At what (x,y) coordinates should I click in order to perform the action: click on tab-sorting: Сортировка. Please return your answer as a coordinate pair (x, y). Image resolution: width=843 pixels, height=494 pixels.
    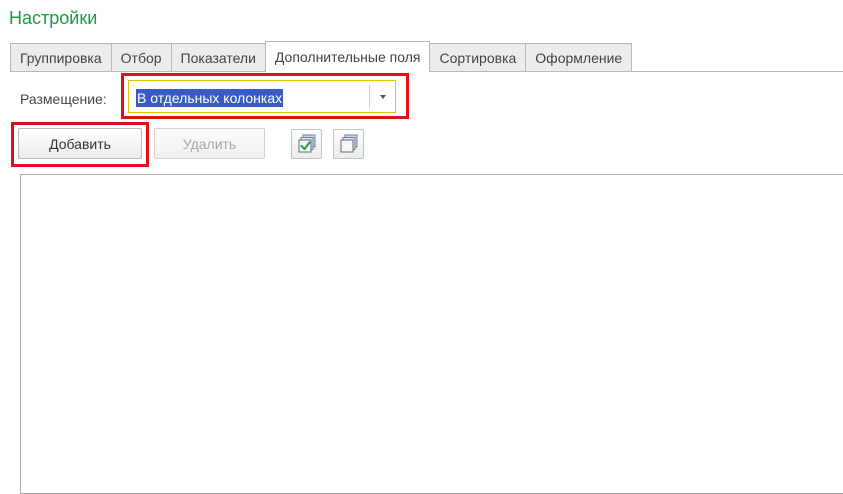
    Looking at the image, I should click on (478, 57).